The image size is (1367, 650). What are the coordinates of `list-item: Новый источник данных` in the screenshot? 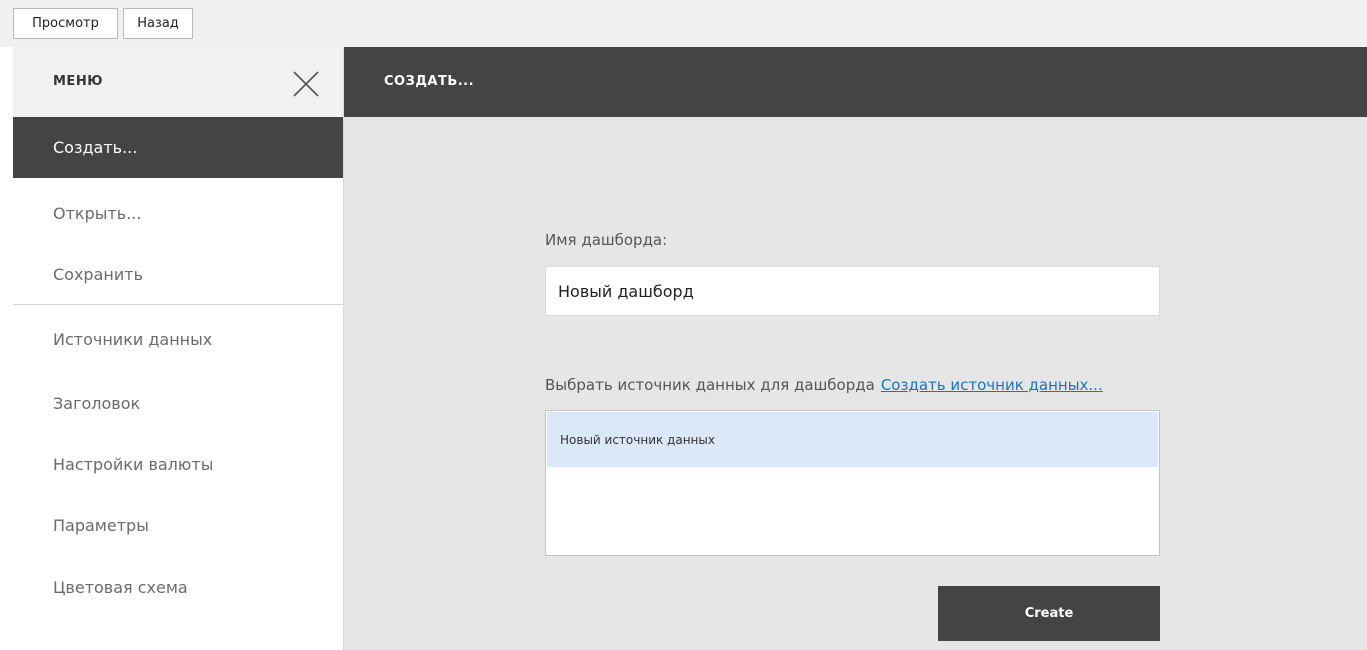 It's located at (852, 439).